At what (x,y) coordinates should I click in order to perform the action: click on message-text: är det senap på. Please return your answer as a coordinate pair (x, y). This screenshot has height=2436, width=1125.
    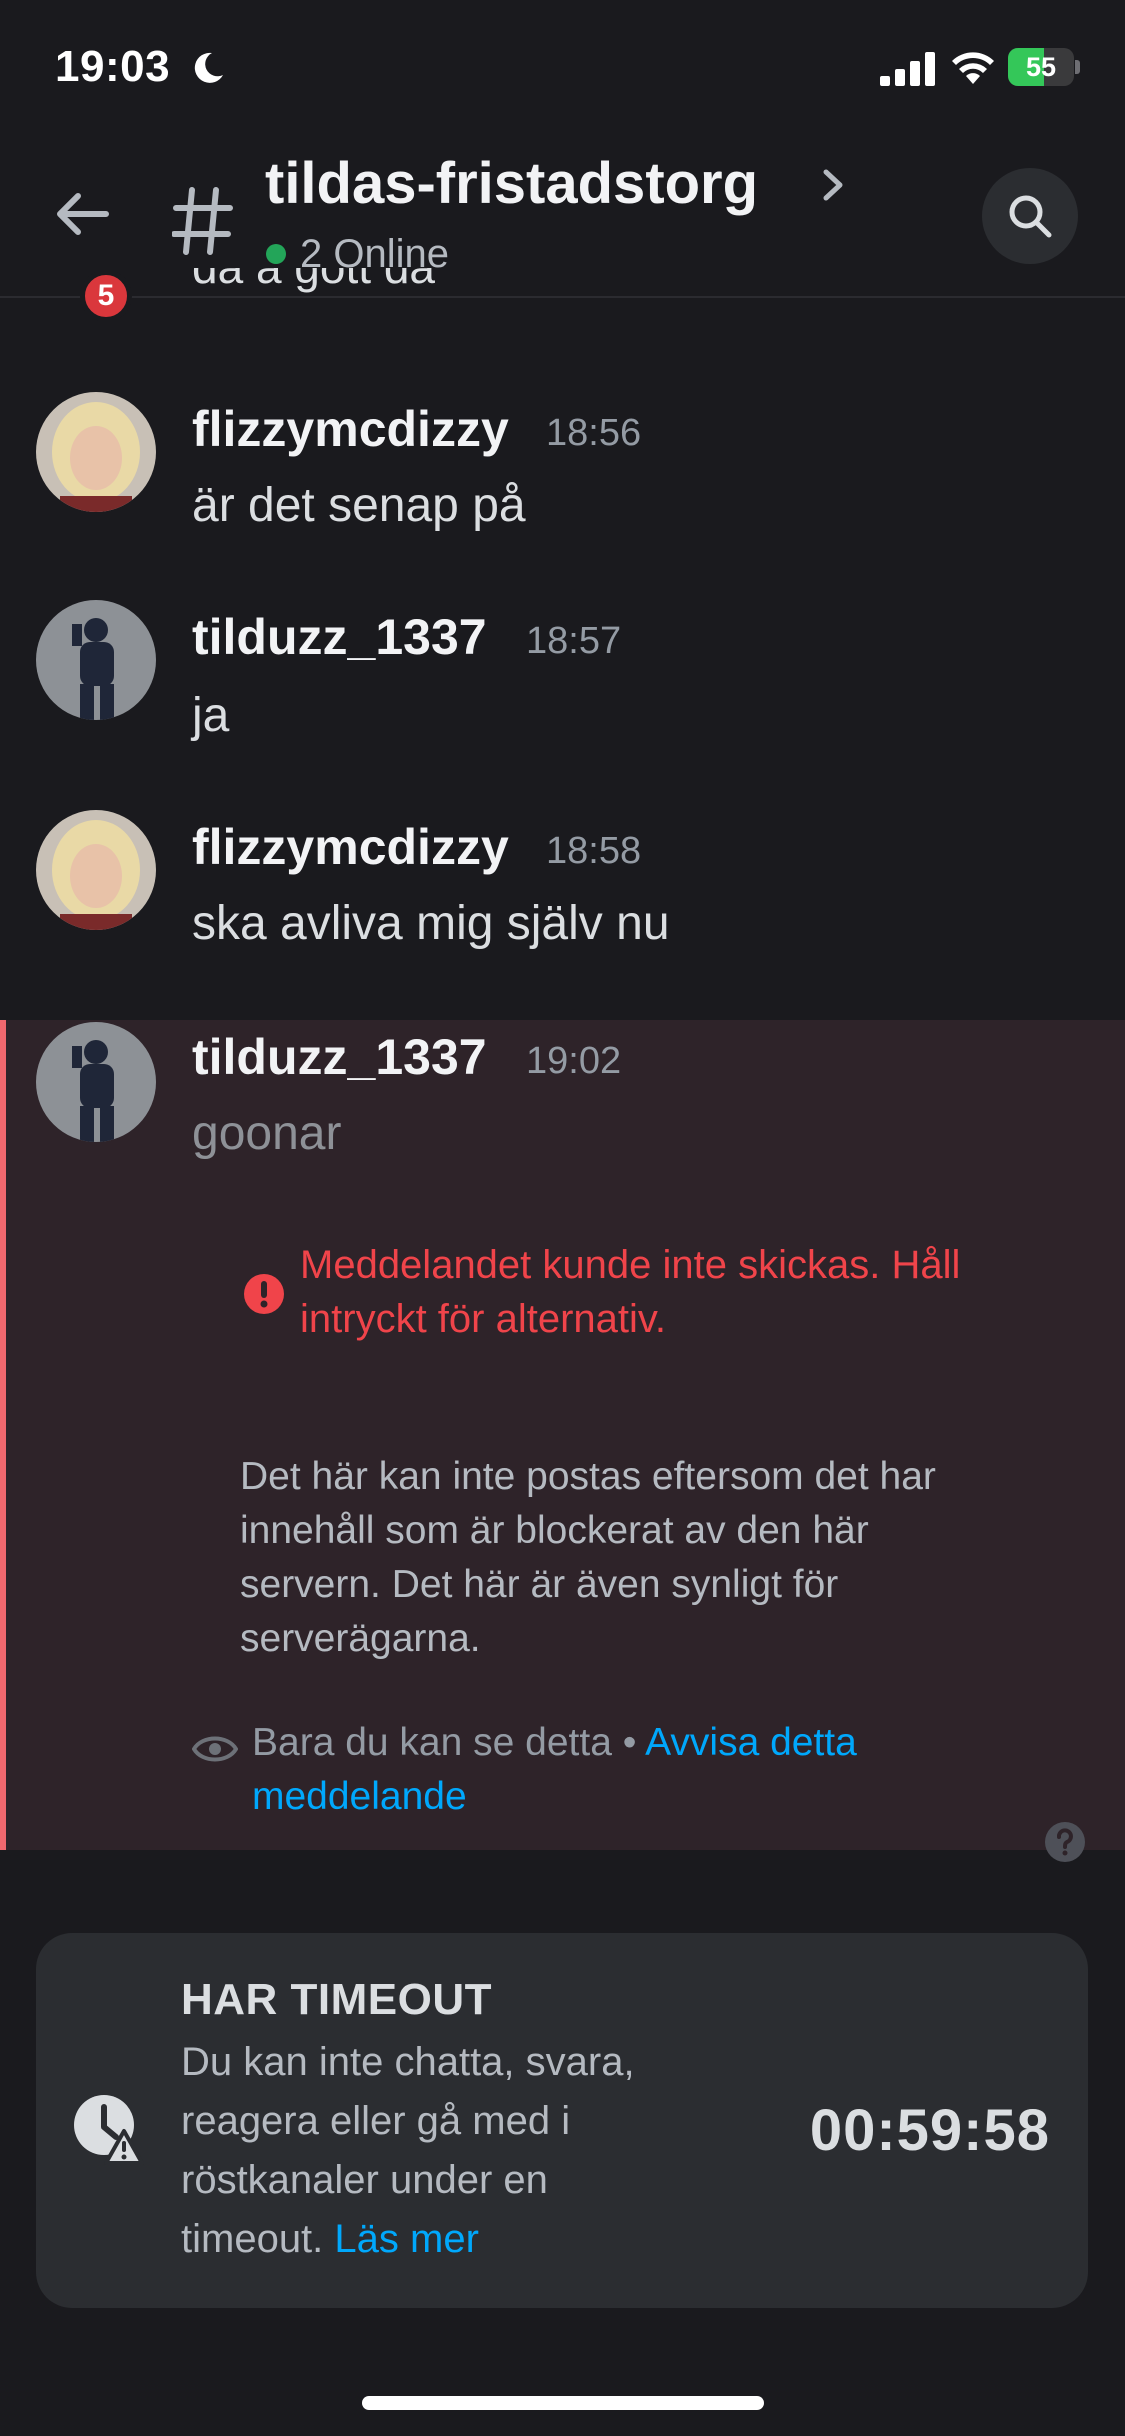
    Looking at the image, I should click on (359, 505).